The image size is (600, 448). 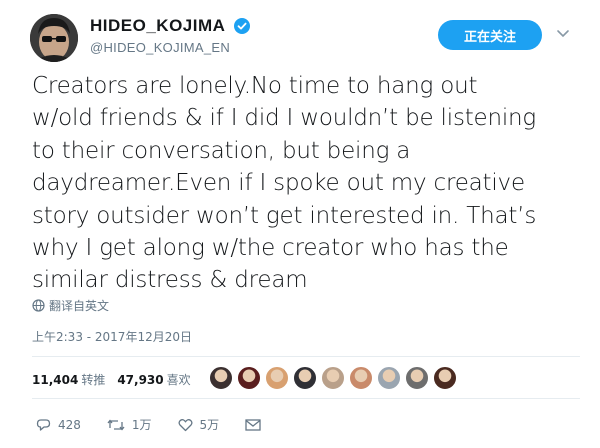 I want to click on translate-link: 翻译自英文, so click(x=70, y=305).